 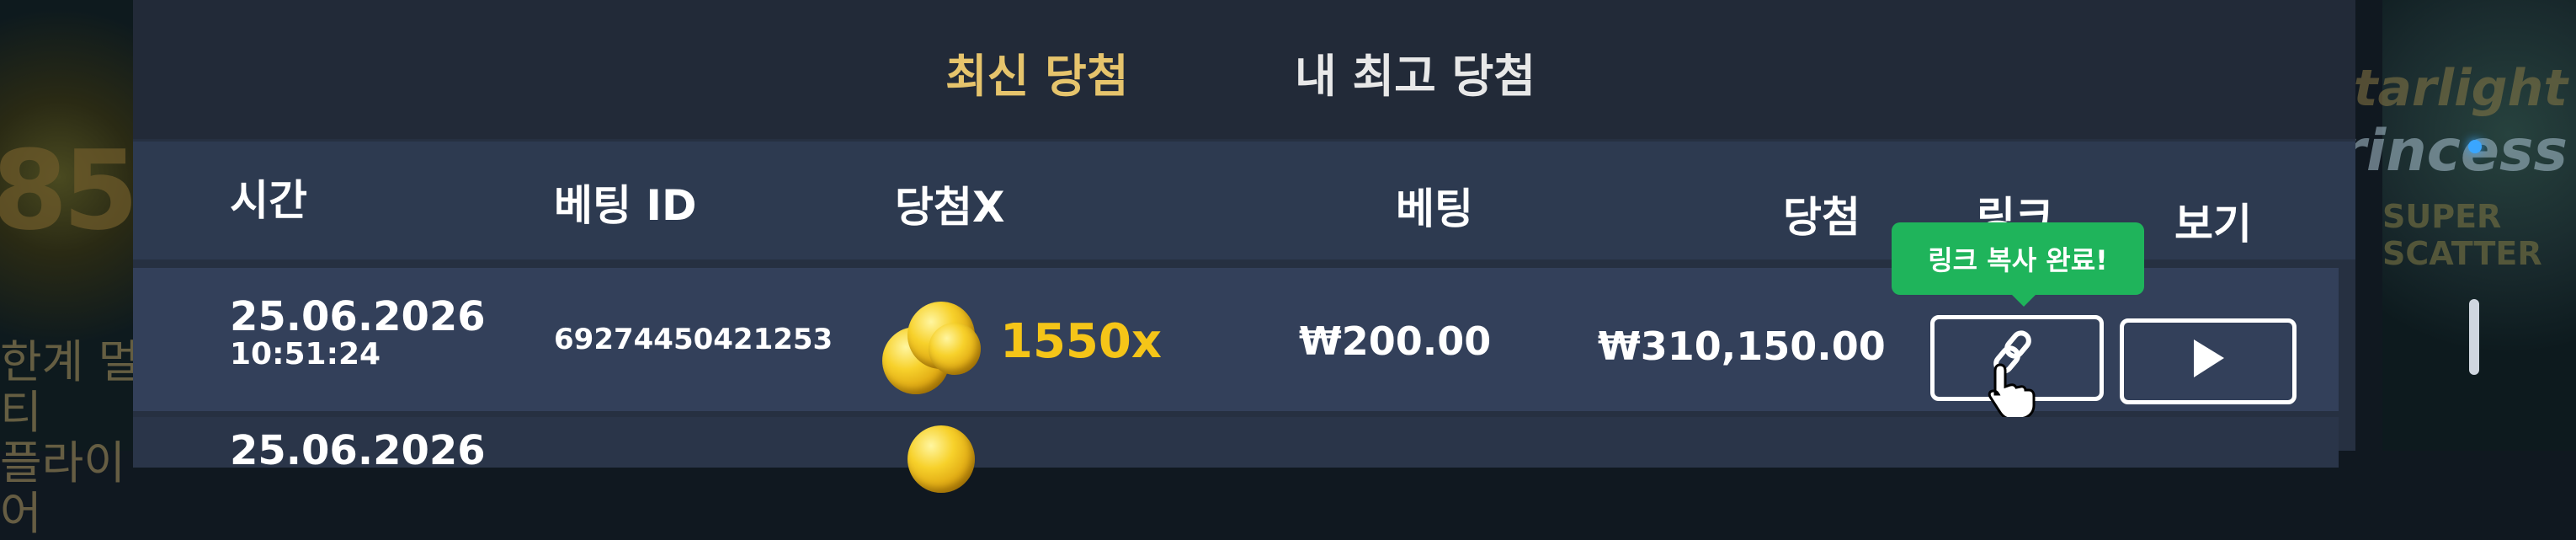 What do you see at coordinates (1037, 72) in the screenshot?
I see `tab-latest-wins: 최신 당첨` at bounding box center [1037, 72].